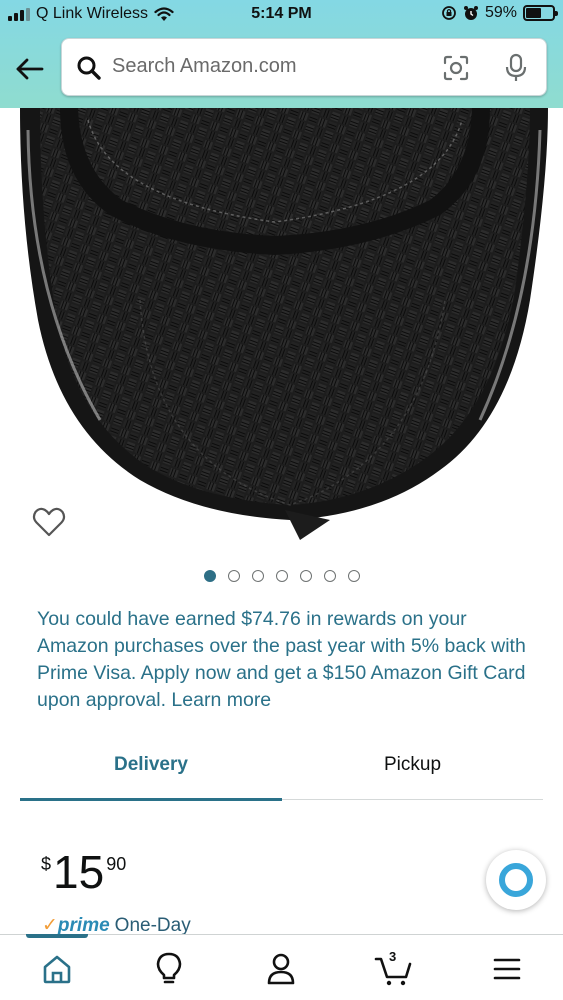 The image size is (563, 1000). I want to click on app-header: Q Link Wireless 5:14 PM 59%, so click(281, 54).